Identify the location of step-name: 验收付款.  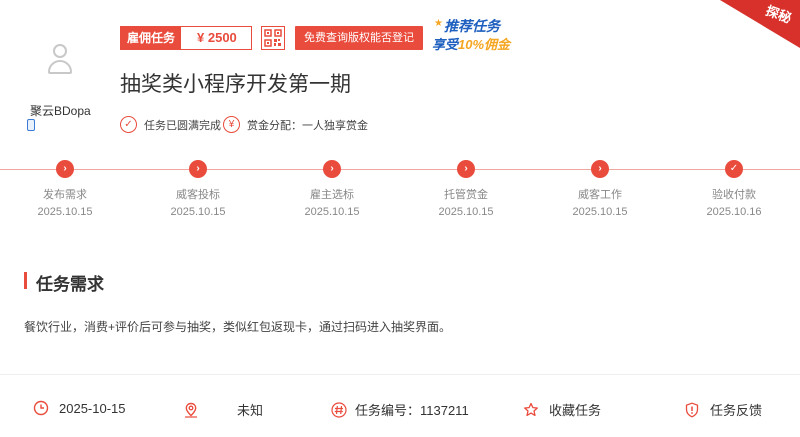
(734, 195).